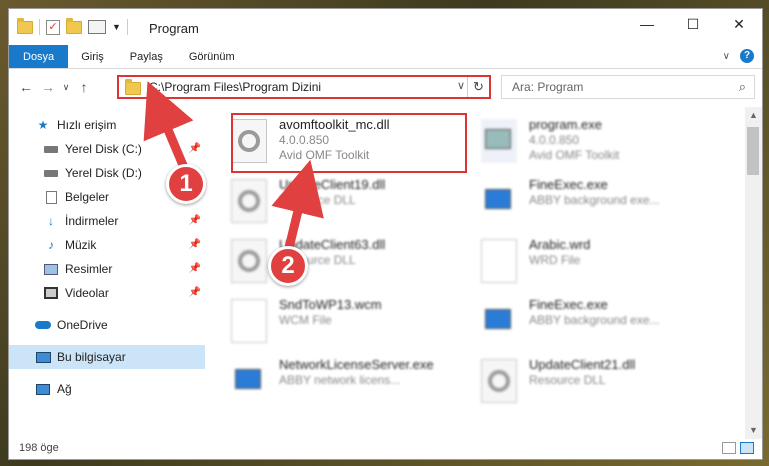  Describe the element at coordinates (753, 151) in the screenshot. I see `scroll-thumb` at that location.